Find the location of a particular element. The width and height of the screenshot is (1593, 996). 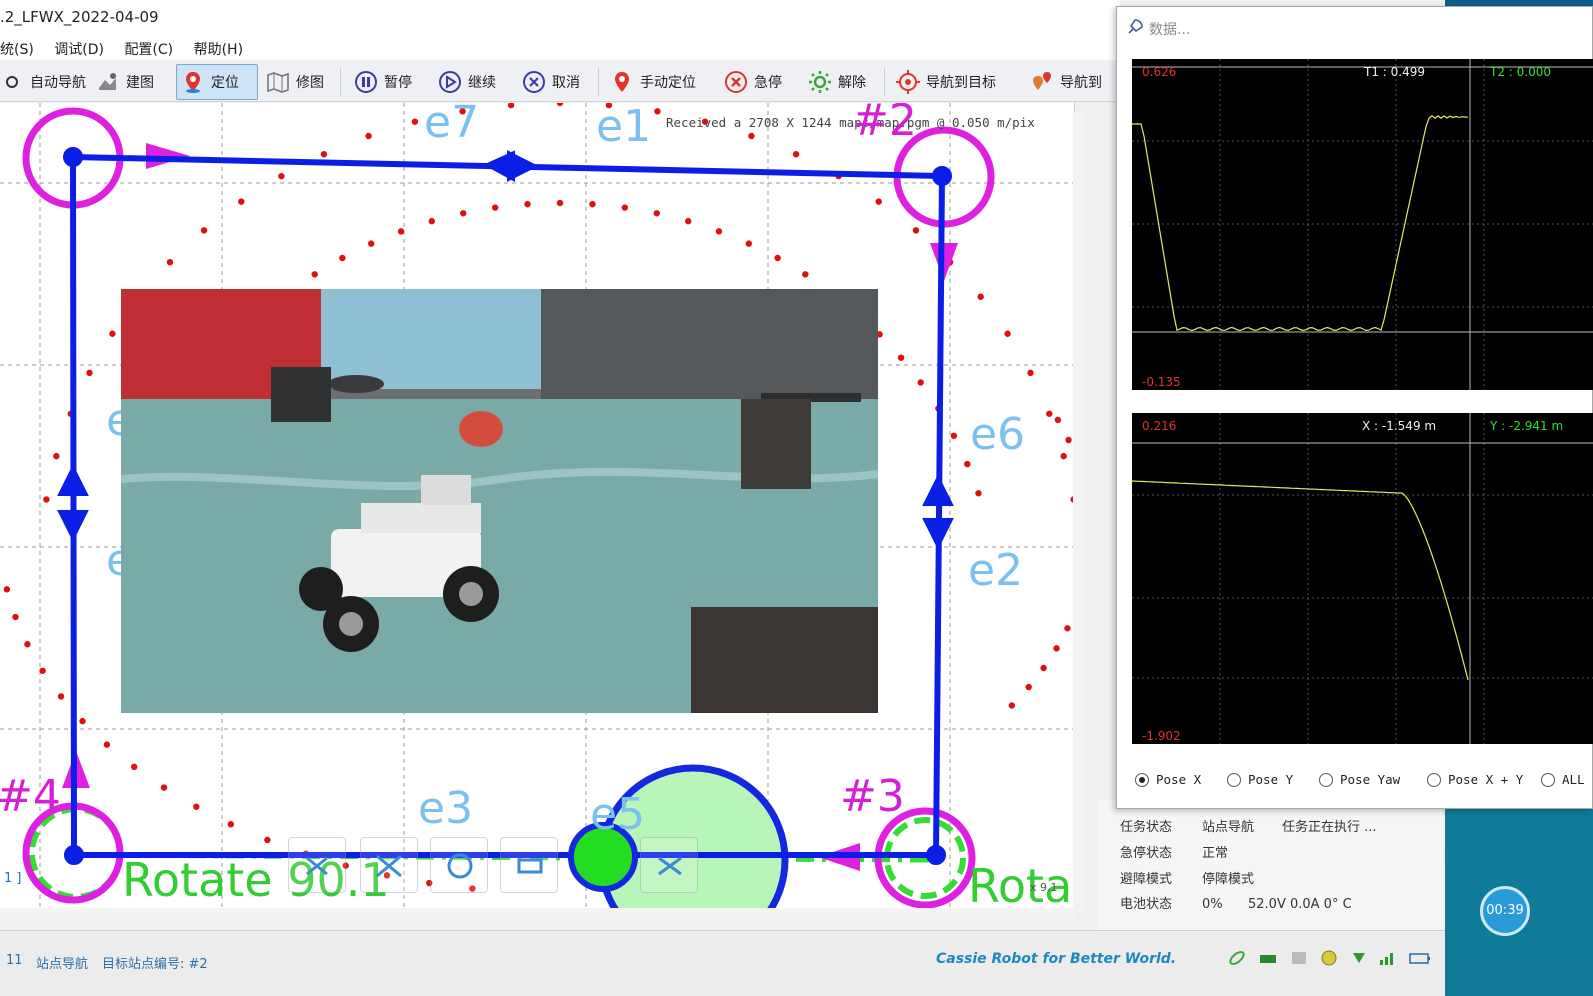

nav-to-target-label: 导航到目标 is located at coordinates (961, 83).